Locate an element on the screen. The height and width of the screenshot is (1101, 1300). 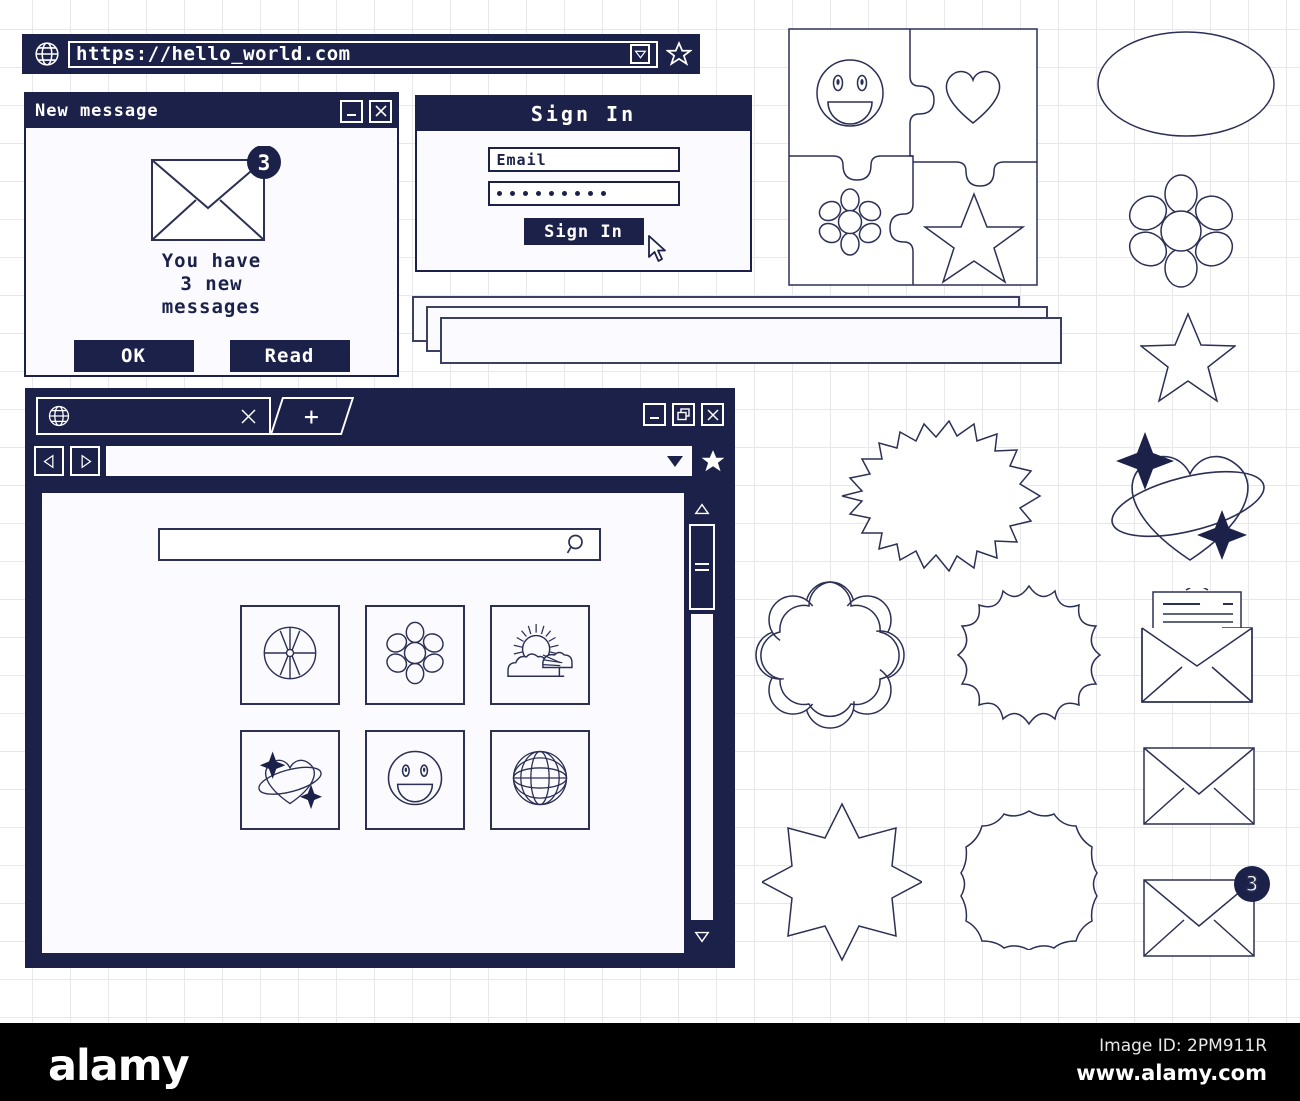
new-tab-button: + is located at coordinates (312, 416).